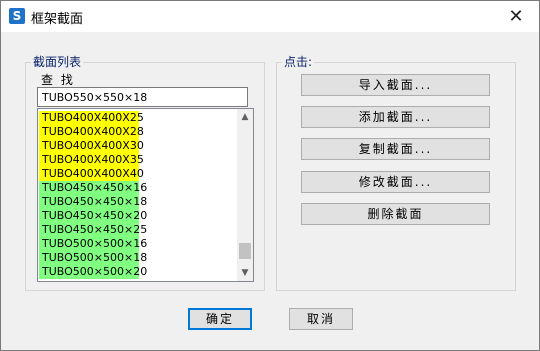  Describe the element at coordinates (93, 230) in the screenshot. I see `list-item: TUBO450×450×25` at that location.